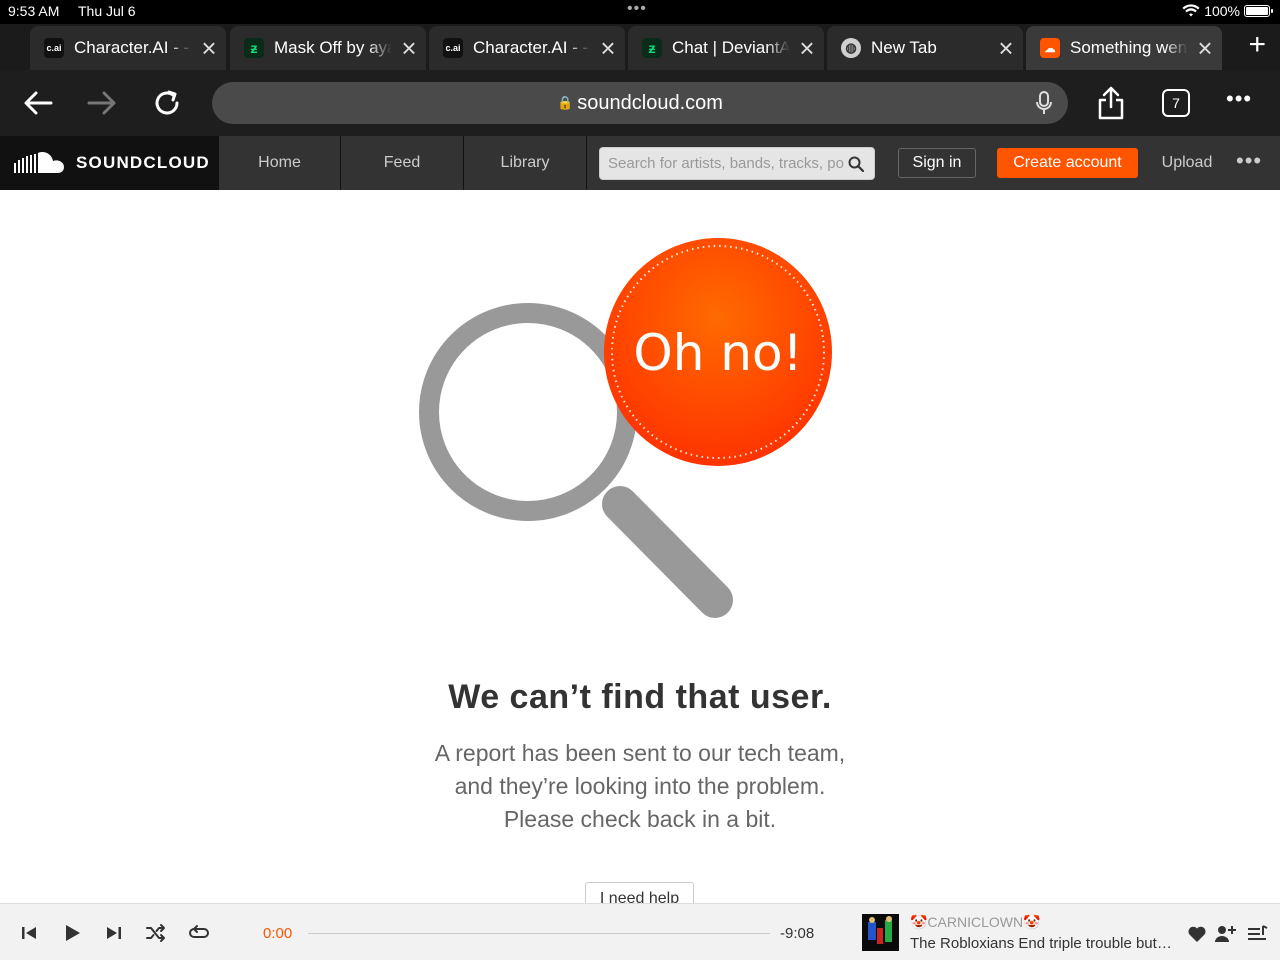 The height and width of the screenshot is (960, 1280). I want to click on microphone-icon, so click(1044, 103).